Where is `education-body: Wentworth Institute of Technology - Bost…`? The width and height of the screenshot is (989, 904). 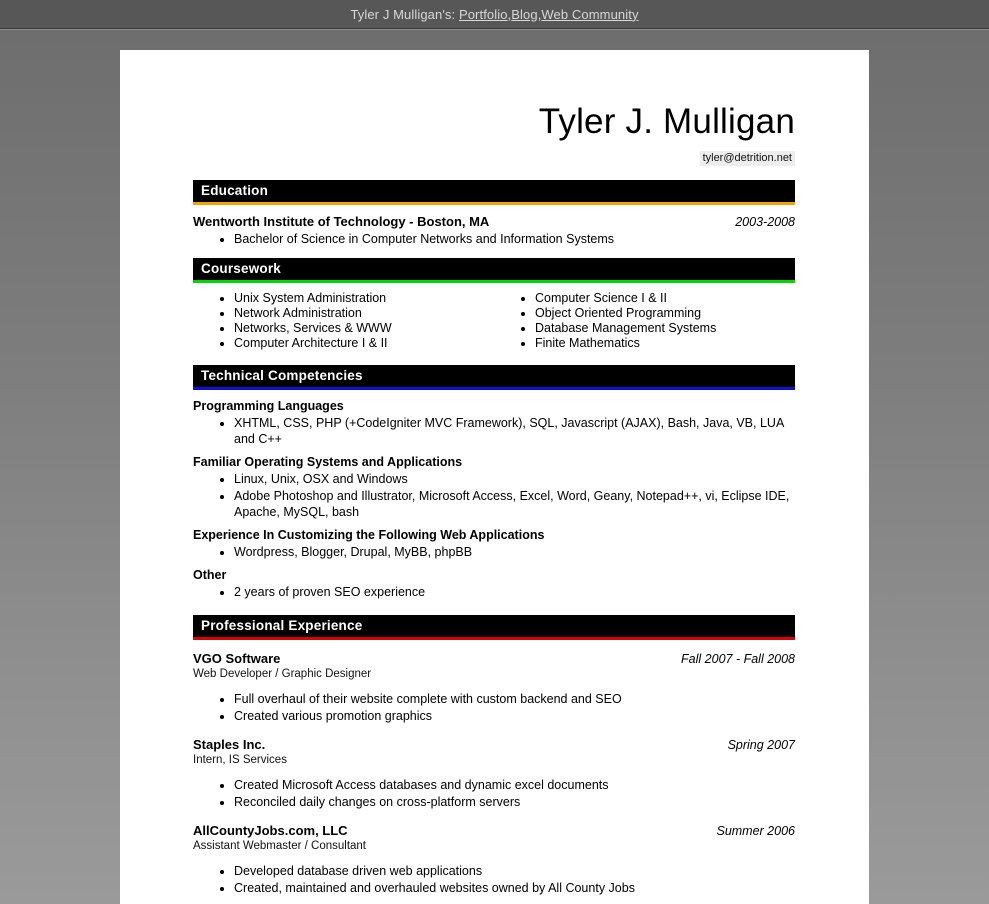 education-body: Wentworth Institute of Technology - Bost… is located at coordinates (494, 226).